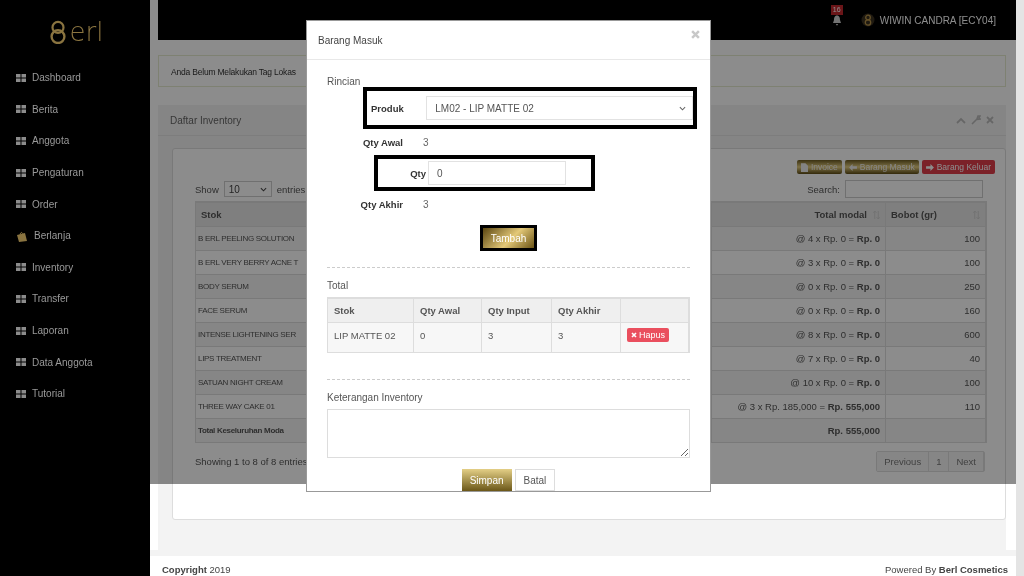  I want to click on field-label: Qty, so click(417, 173).